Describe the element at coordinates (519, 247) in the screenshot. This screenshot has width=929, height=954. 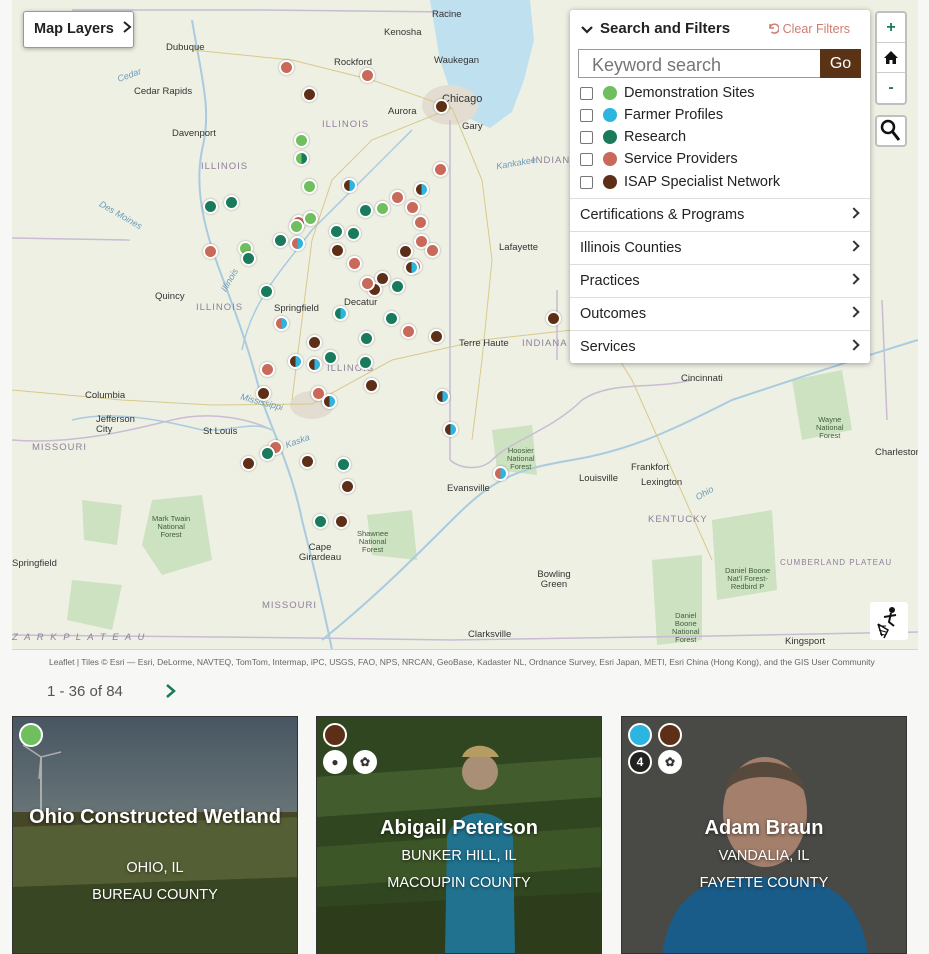
I see `city-label: Lafayette` at that location.